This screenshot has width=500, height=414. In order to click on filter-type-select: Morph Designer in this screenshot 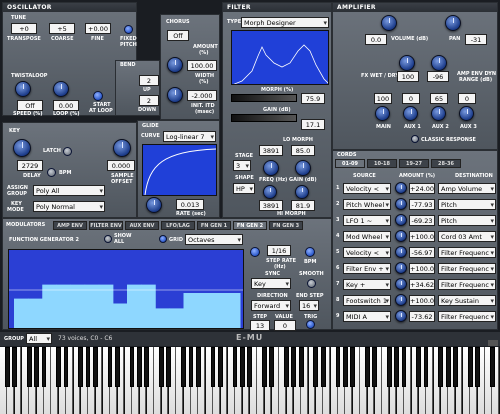, I will do `click(285, 22)`.